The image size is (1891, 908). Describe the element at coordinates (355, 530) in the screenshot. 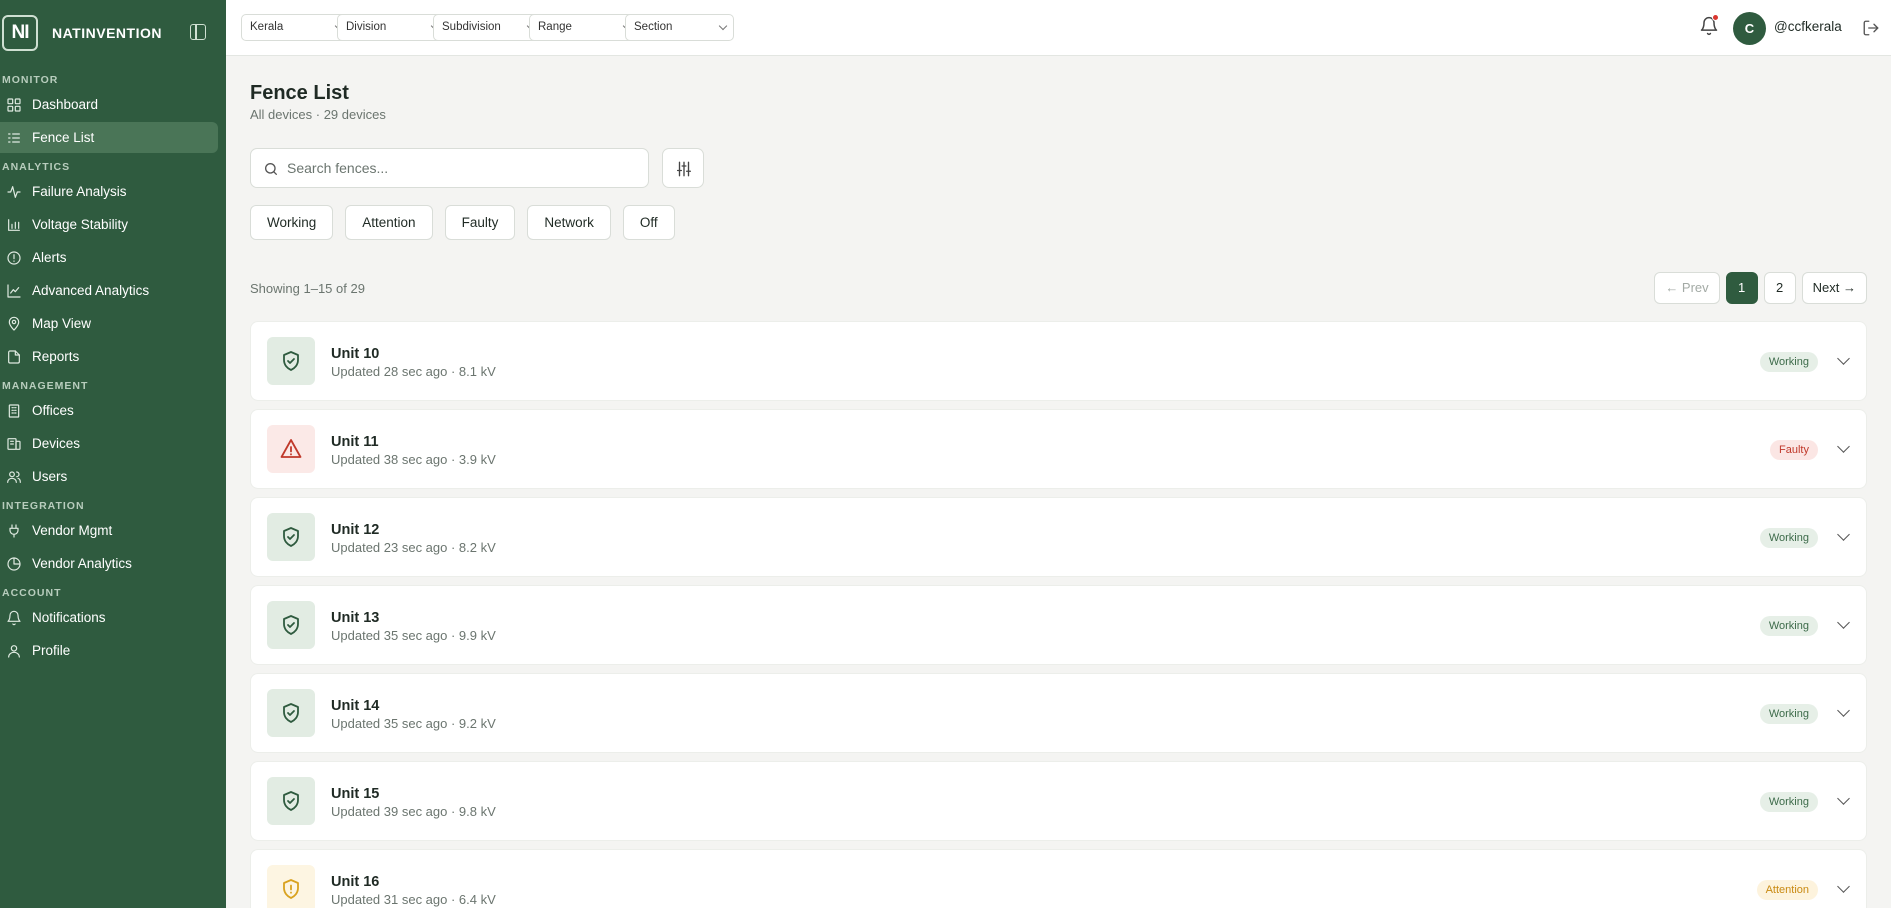

I see `fence-name: Unit 12` at that location.